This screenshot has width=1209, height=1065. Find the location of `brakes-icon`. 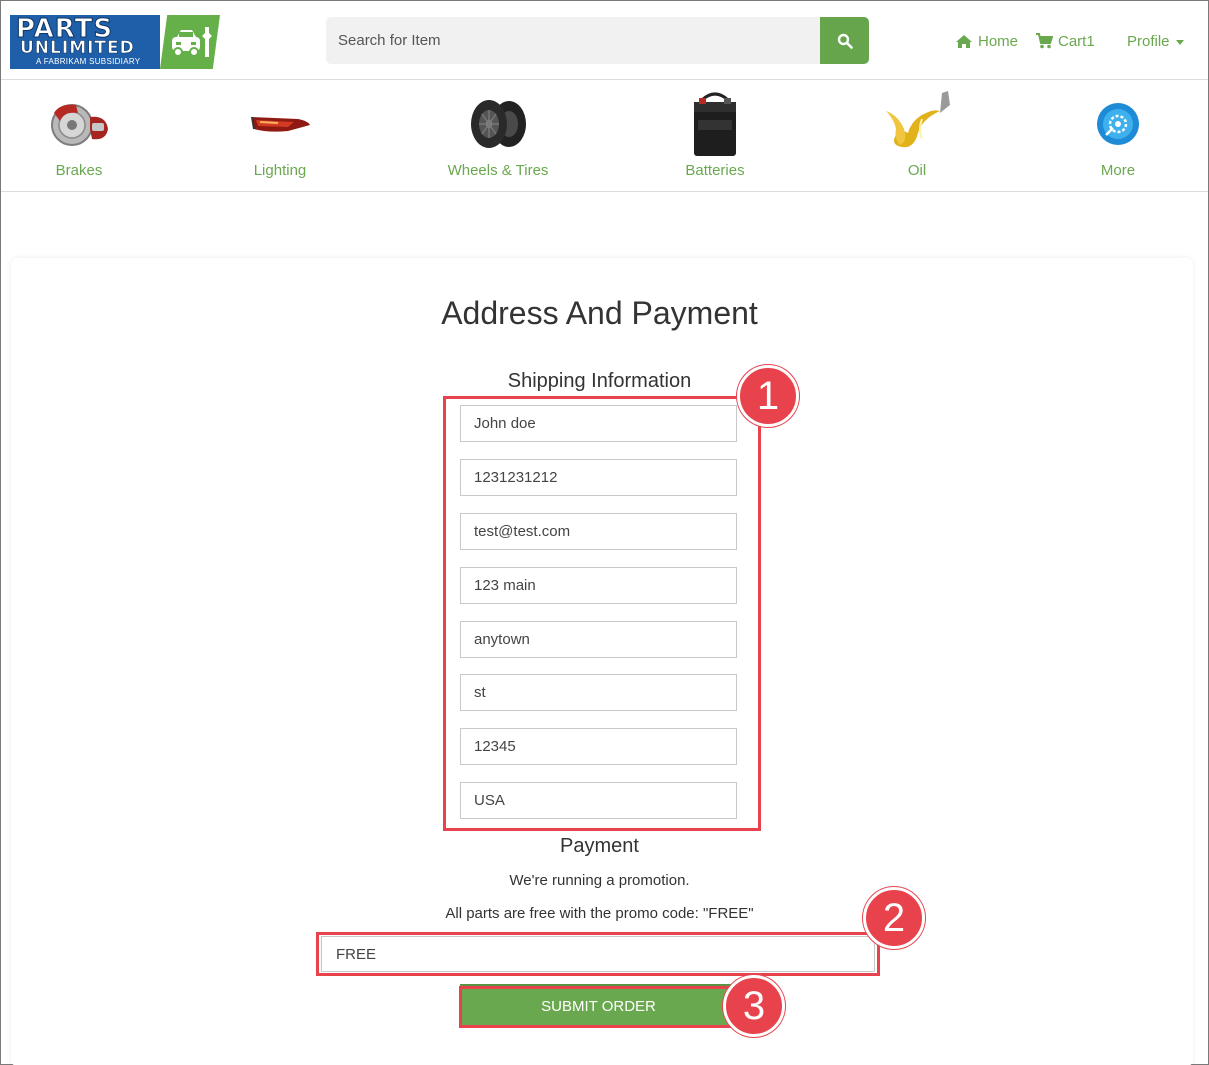

brakes-icon is located at coordinates (79, 125).